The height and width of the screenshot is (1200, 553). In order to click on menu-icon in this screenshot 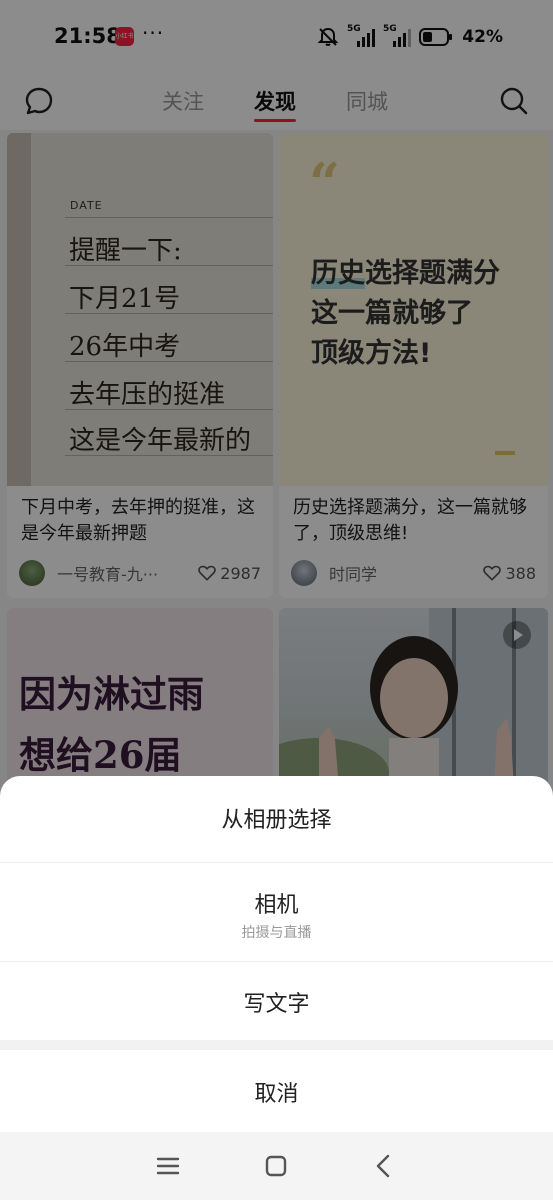, I will do `click(168, 1166)`.